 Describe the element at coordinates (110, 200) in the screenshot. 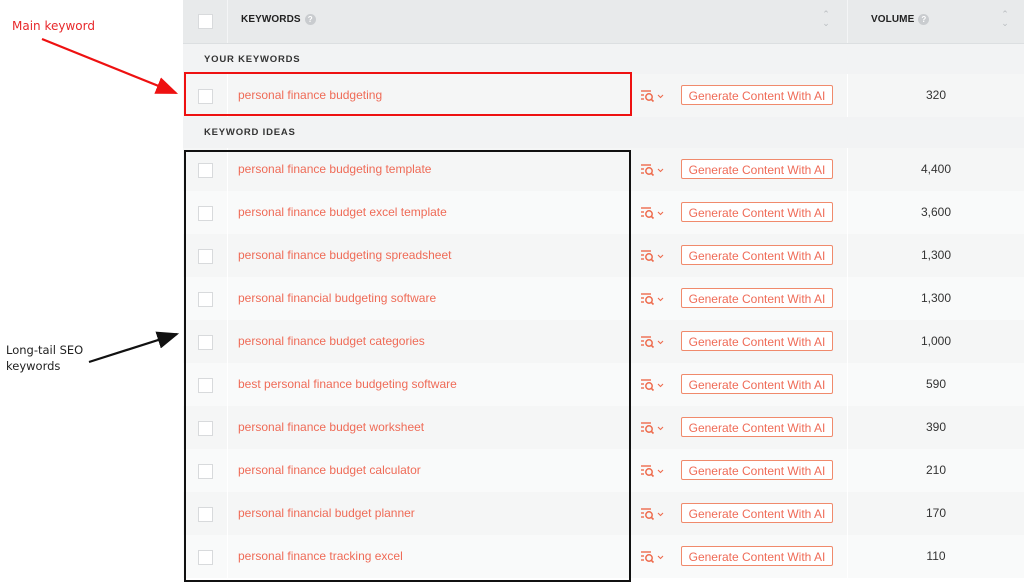

I see `annotation-arrows` at that location.